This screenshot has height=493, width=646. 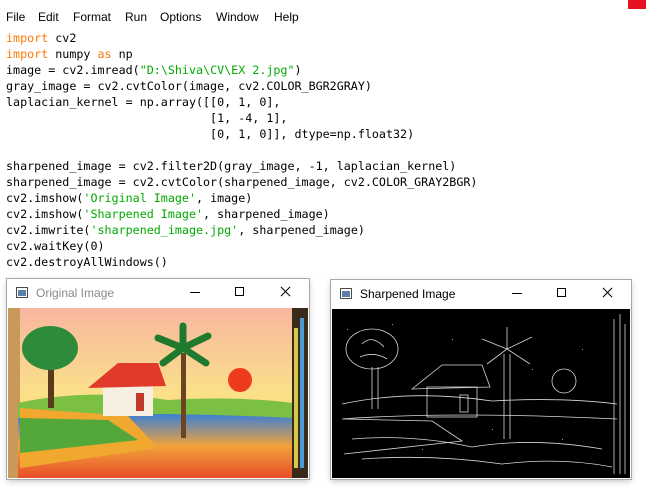 What do you see at coordinates (87, 262) in the screenshot?
I see `code-token: cv2.destroyAllWindows()` at bounding box center [87, 262].